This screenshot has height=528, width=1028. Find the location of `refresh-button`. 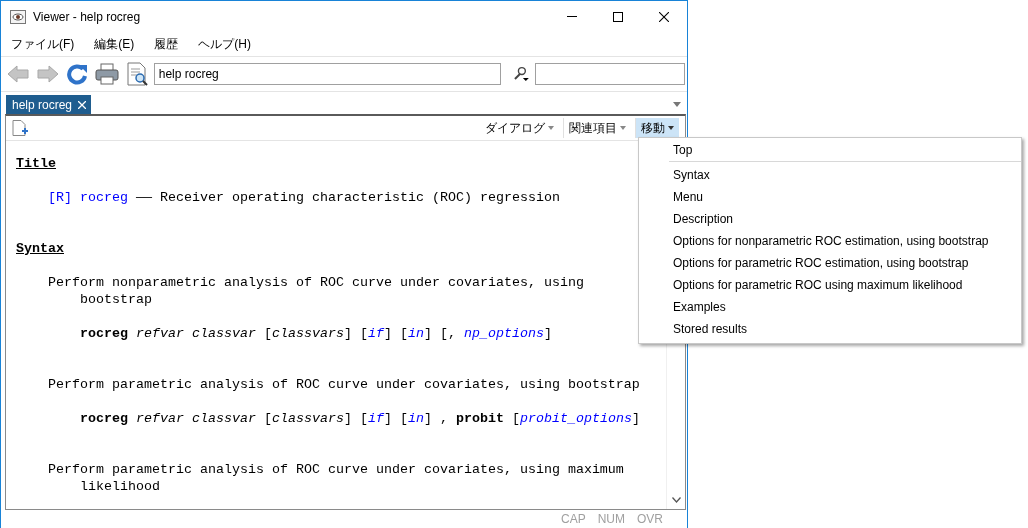

refresh-button is located at coordinates (77, 74).